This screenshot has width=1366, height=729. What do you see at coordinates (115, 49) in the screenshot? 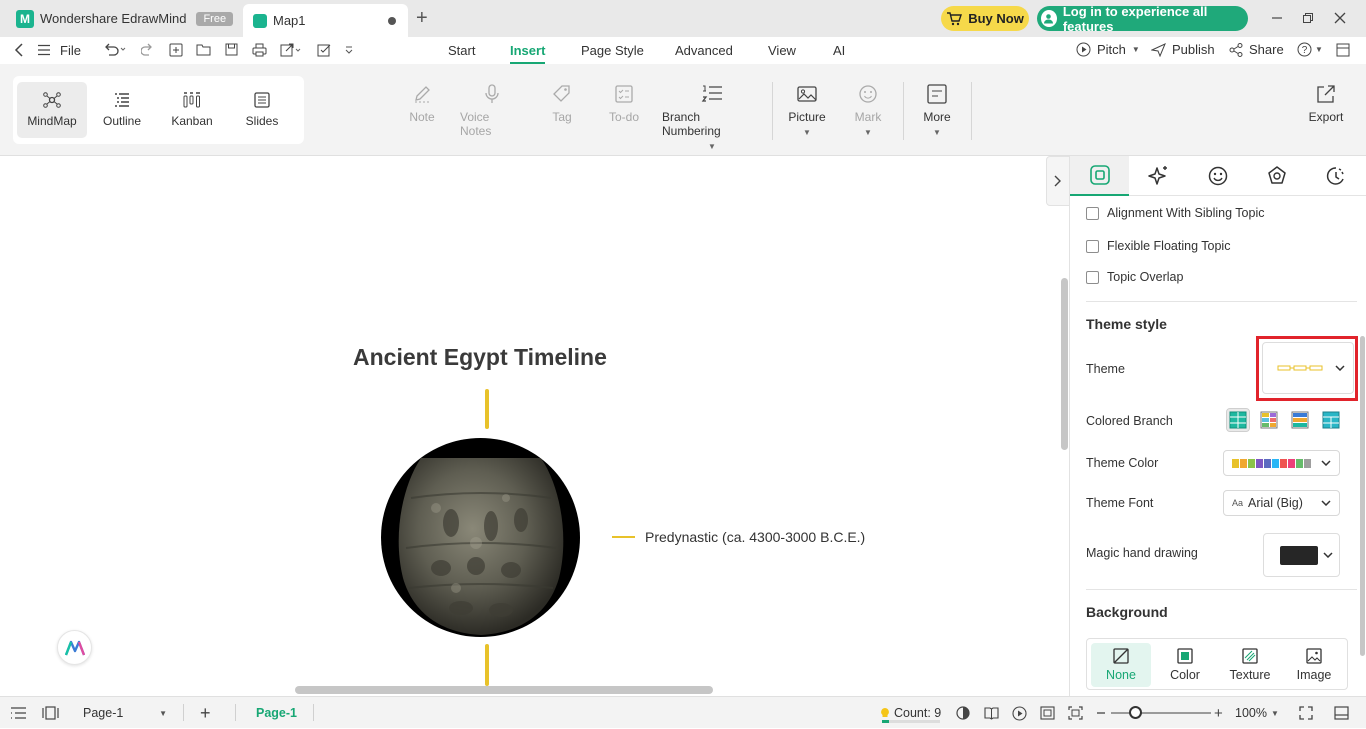
I see `undo-icon` at bounding box center [115, 49].